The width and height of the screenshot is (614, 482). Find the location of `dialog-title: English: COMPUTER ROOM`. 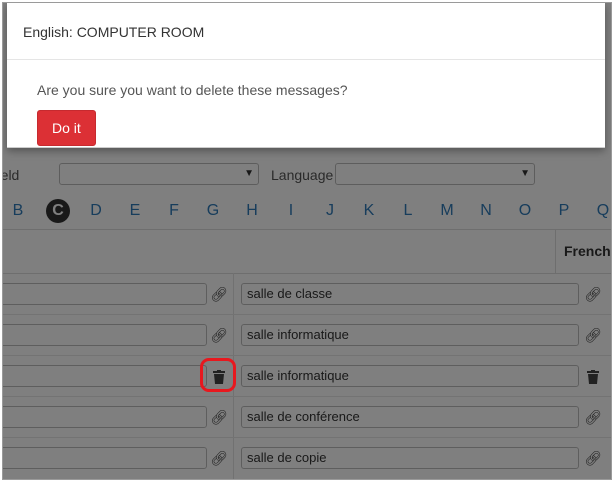

dialog-title: English: COMPUTER ROOM is located at coordinates (306, 31).